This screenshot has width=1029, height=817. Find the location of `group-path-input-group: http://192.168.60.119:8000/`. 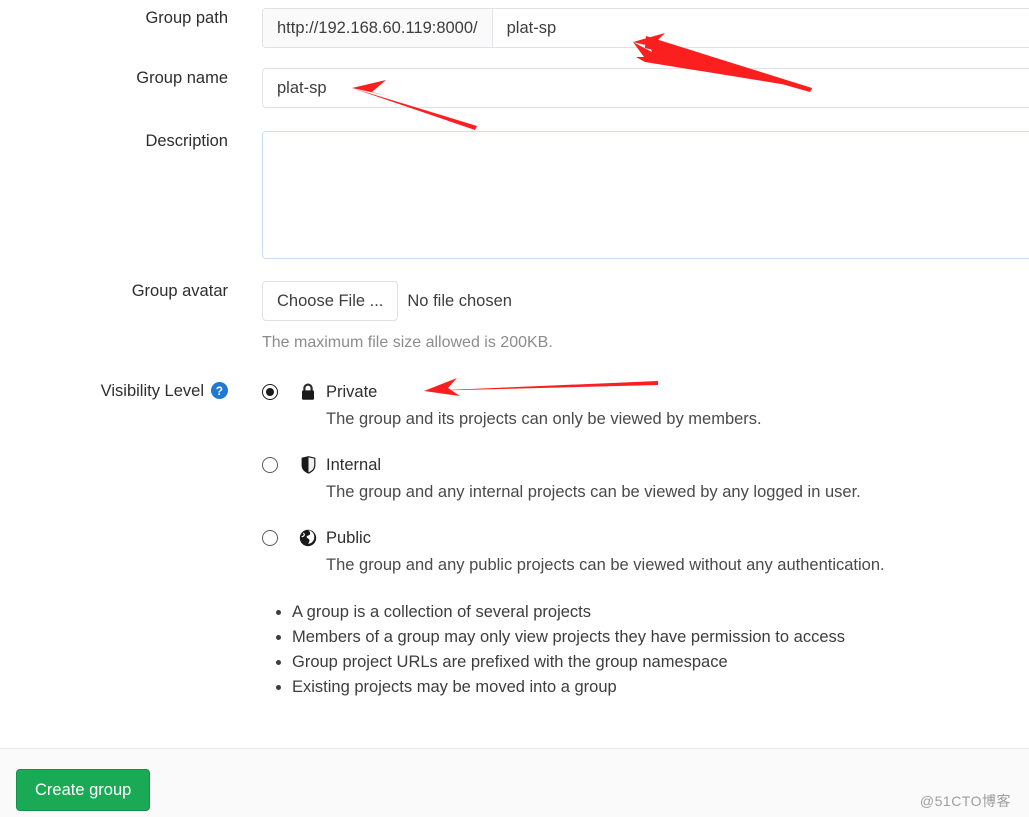

group-path-input-group: http://192.168.60.119:8000/ is located at coordinates (645, 28).